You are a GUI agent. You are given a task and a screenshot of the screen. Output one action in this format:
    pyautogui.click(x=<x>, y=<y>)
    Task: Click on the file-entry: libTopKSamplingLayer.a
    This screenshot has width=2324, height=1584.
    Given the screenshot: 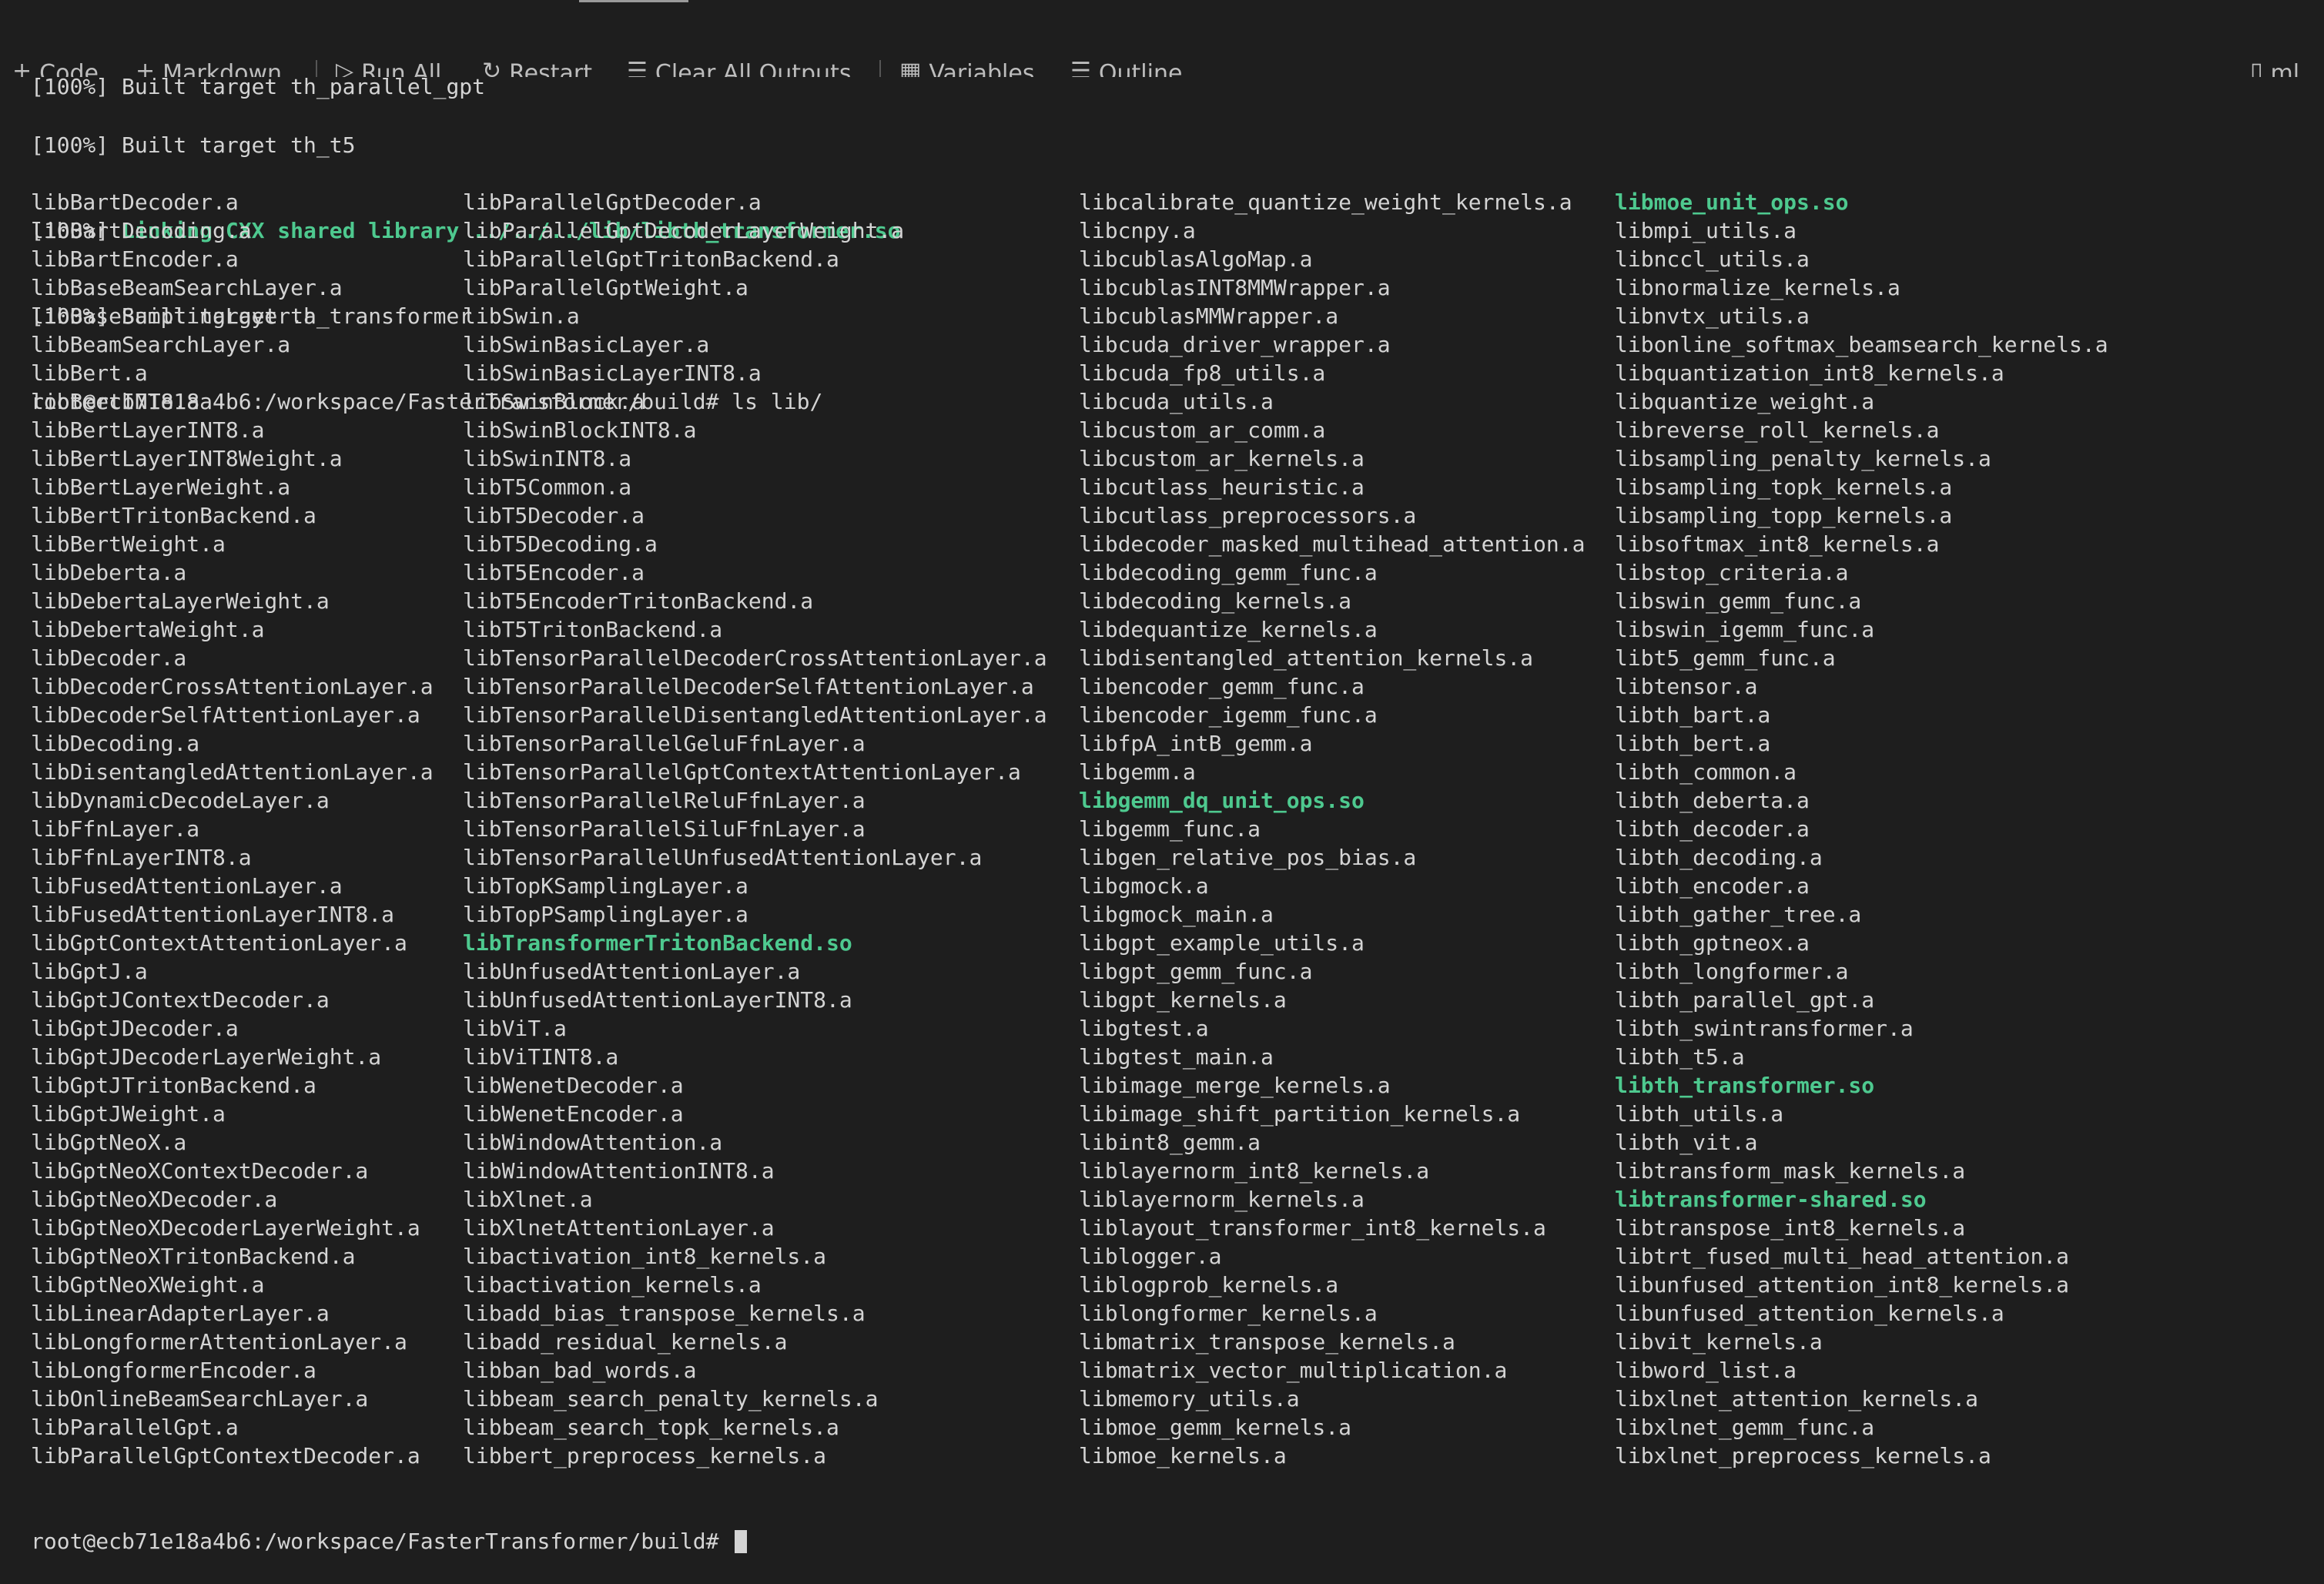 What is the action you would take?
    pyautogui.click(x=605, y=886)
    